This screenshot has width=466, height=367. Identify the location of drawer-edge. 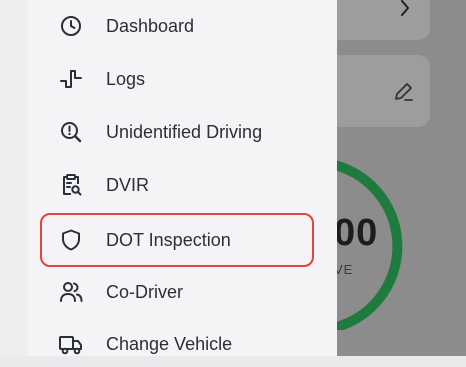
(14, 178).